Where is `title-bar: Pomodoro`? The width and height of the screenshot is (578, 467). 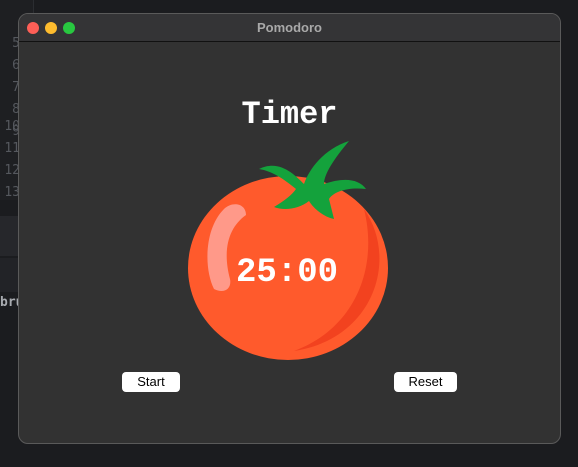
title-bar: Pomodoro is located at coordinates (289, 28).